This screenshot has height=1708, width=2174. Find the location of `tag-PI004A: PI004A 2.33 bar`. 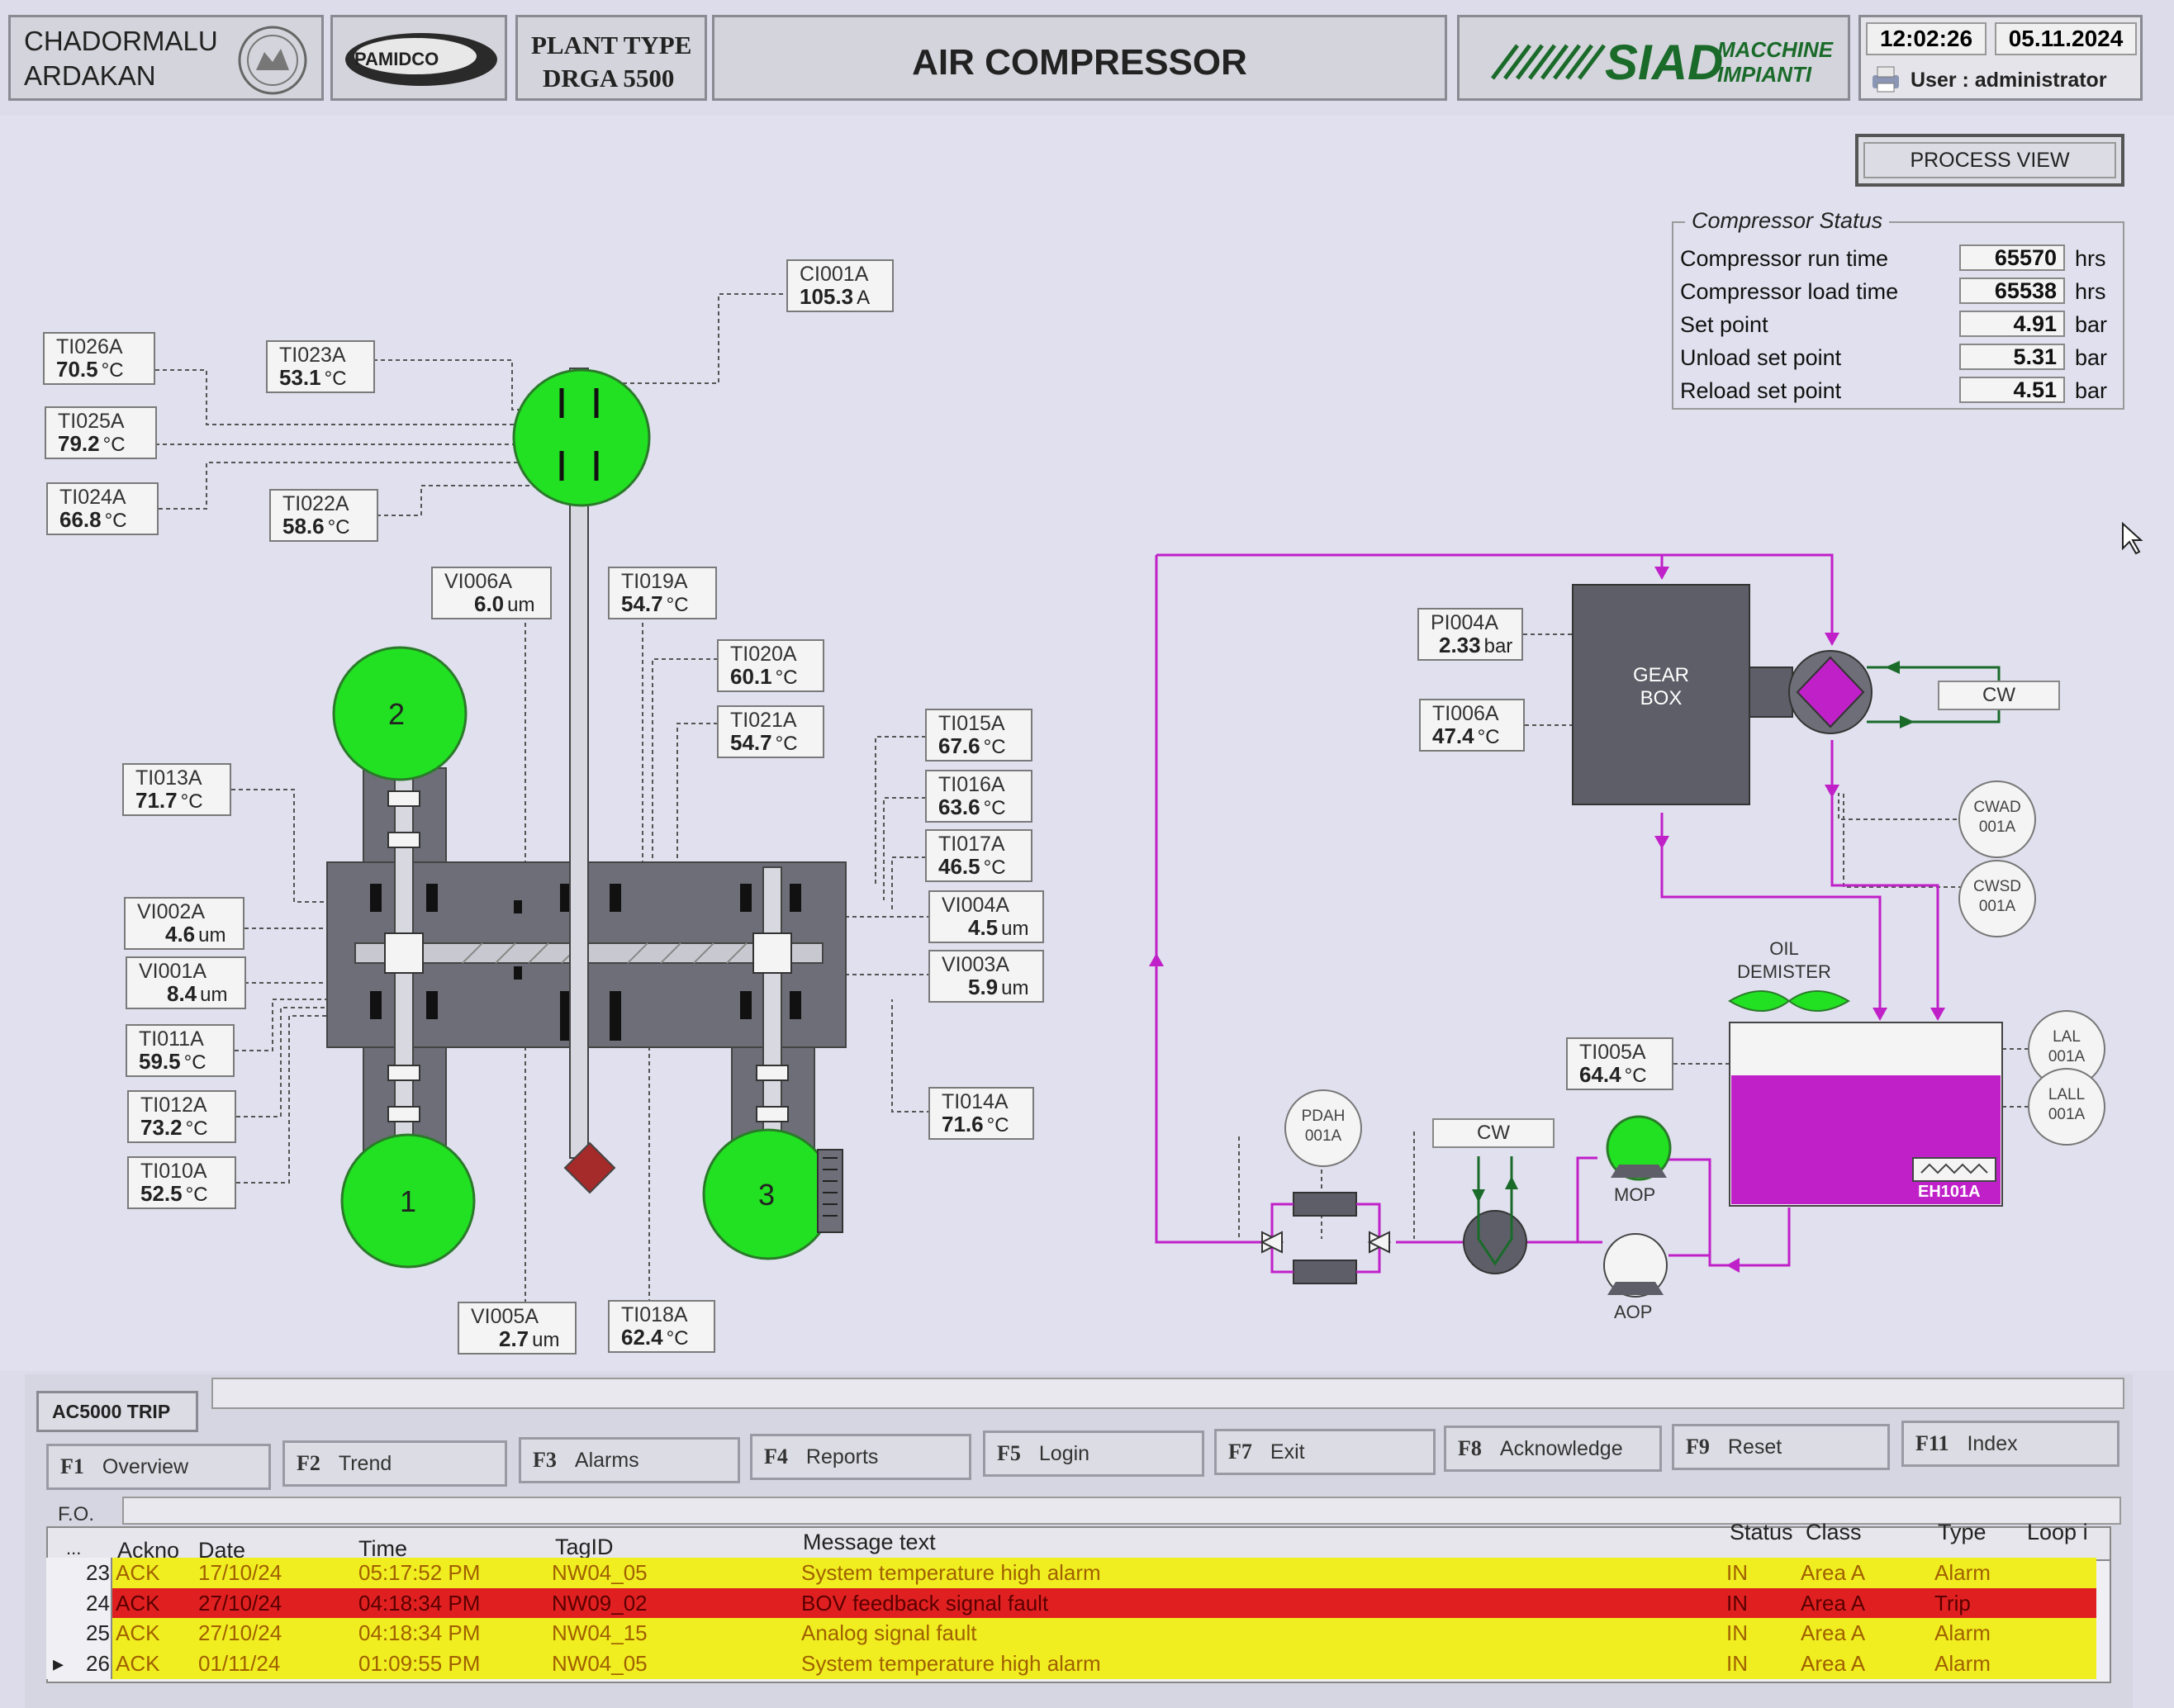

tag-PI004A: PI004A 2.33 bar is located at coordinates (1470, 634).